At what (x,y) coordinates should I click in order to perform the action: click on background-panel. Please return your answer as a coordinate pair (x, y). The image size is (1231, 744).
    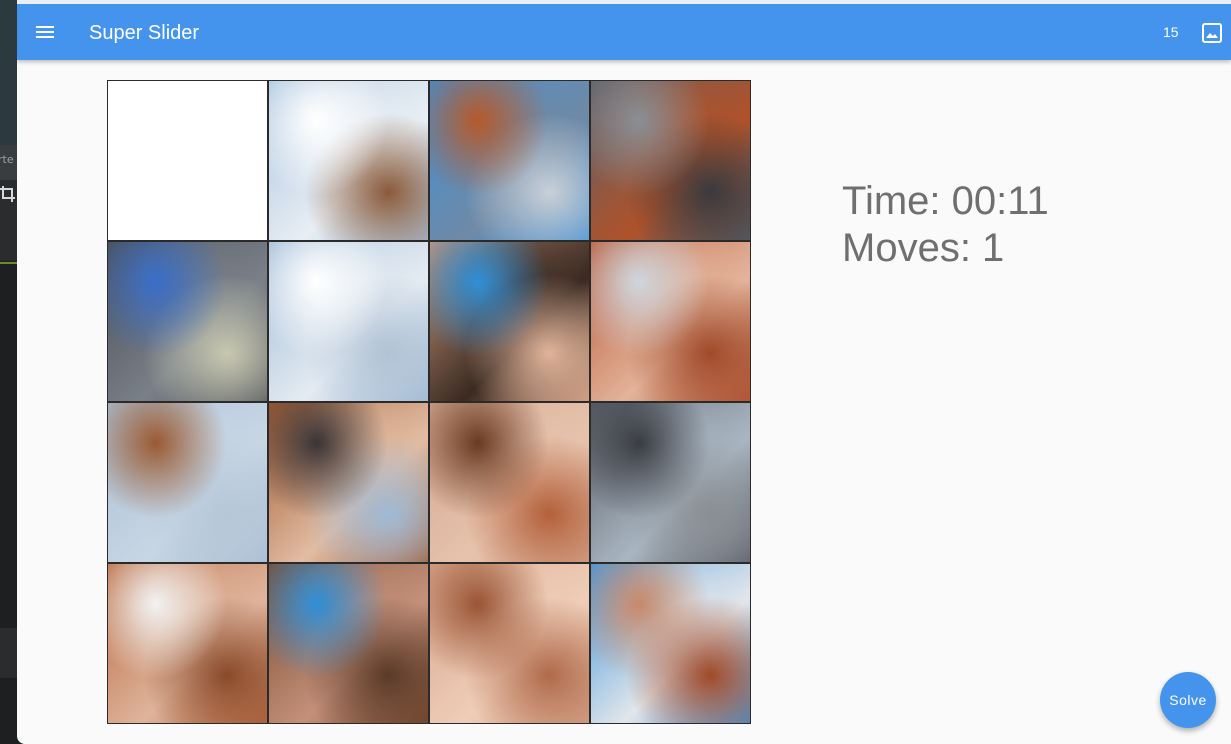
    Looking at the image, I should click on (8, 653).